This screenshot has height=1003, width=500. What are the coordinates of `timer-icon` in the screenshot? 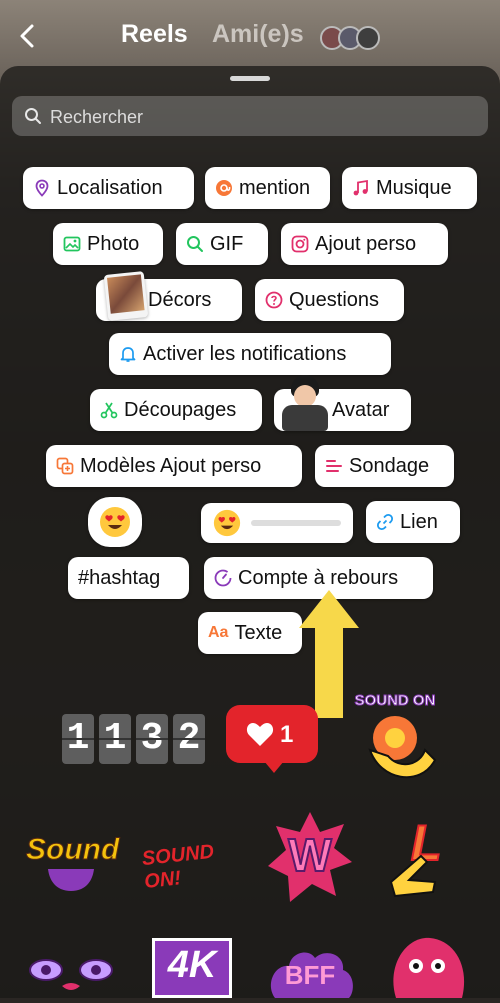 It's located at (223, 578).